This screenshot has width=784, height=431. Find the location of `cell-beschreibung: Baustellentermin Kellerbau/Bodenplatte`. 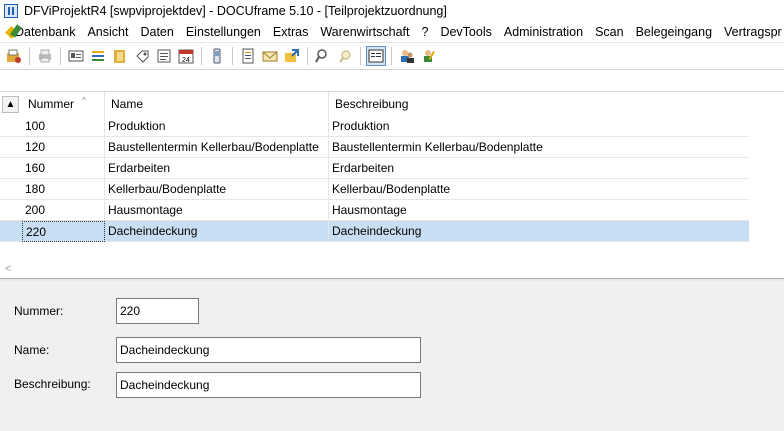

cell-beschreibung: Baustellentermin Kellerbau/Bodenplatte is located at coordinates (539, 147).